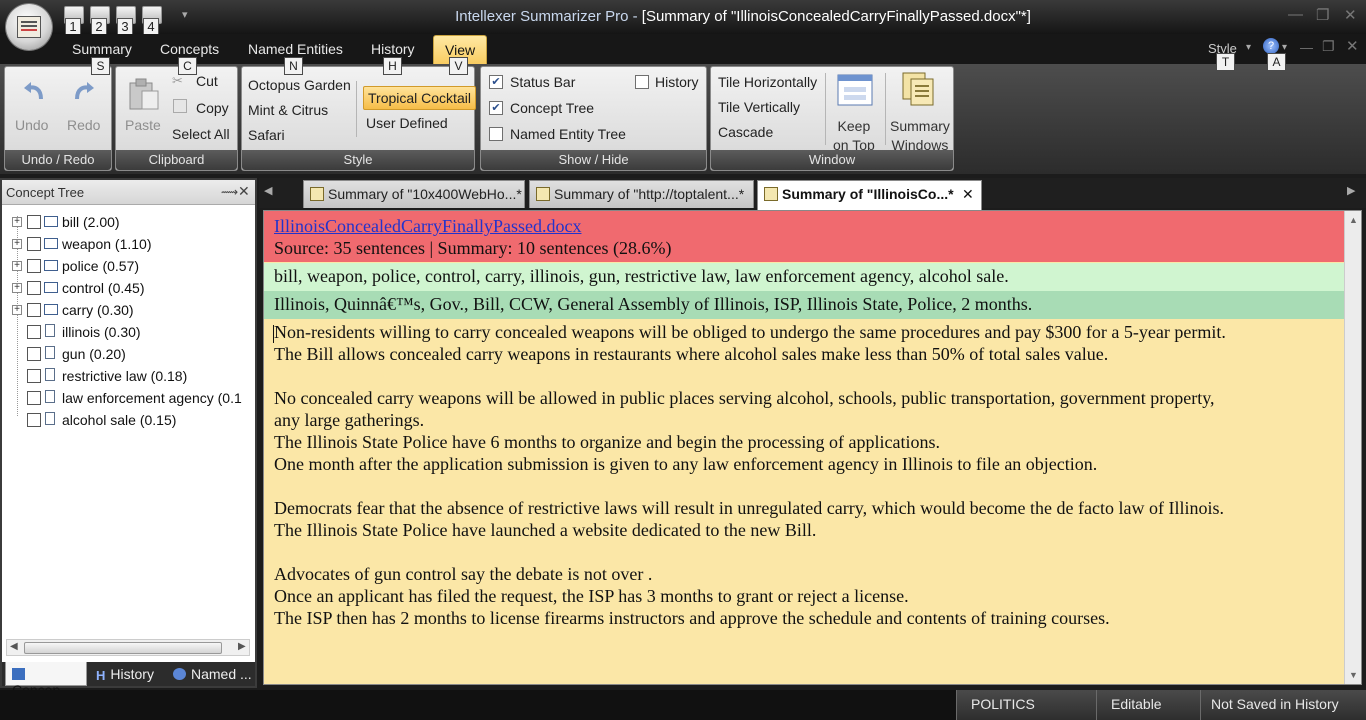 The image size is (1366, 720). I want to click on tabs-scroll-left-icon: ◀, so click(268, 190).